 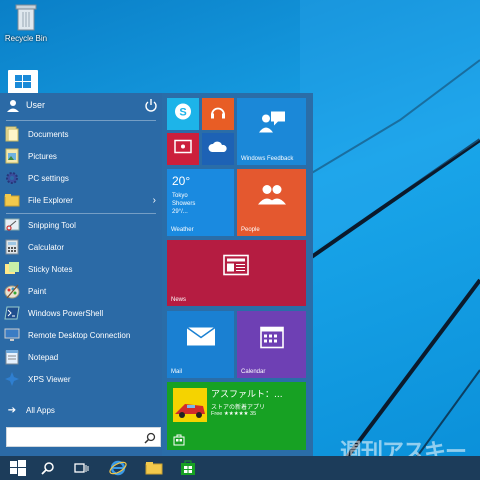 I want to click on internet-explorer-icon, so click(x=118, y=468).